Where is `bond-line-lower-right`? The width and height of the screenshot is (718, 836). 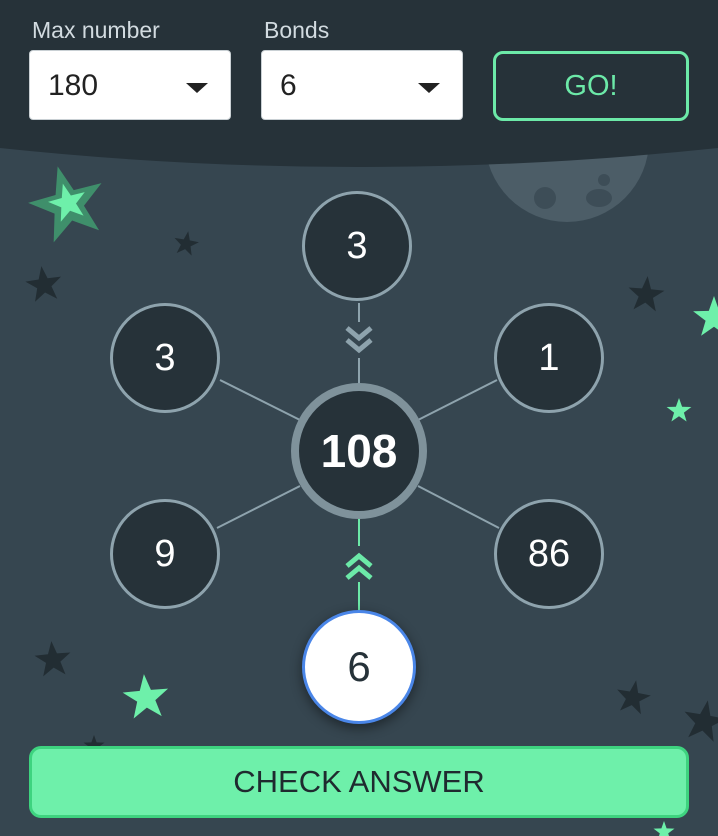 bond-line-lower-right is located at coordinates (458, 507).